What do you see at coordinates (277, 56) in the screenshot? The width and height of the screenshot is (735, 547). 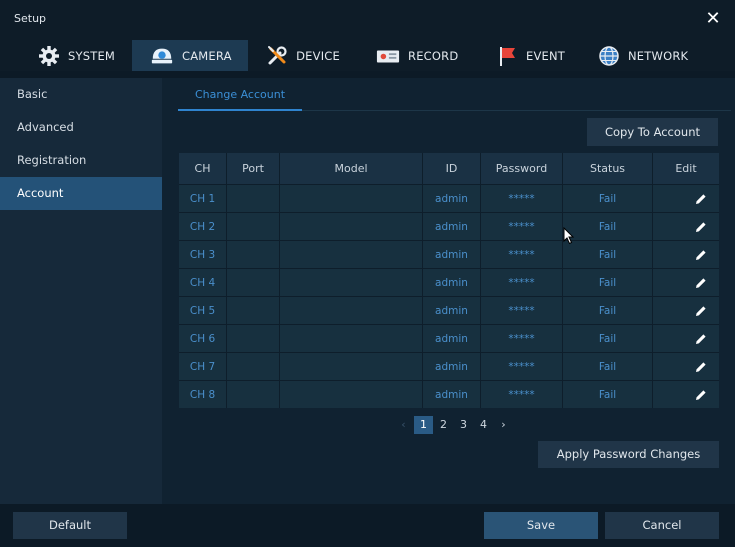 I see `tools-icon` at bounding box center [277, 56].